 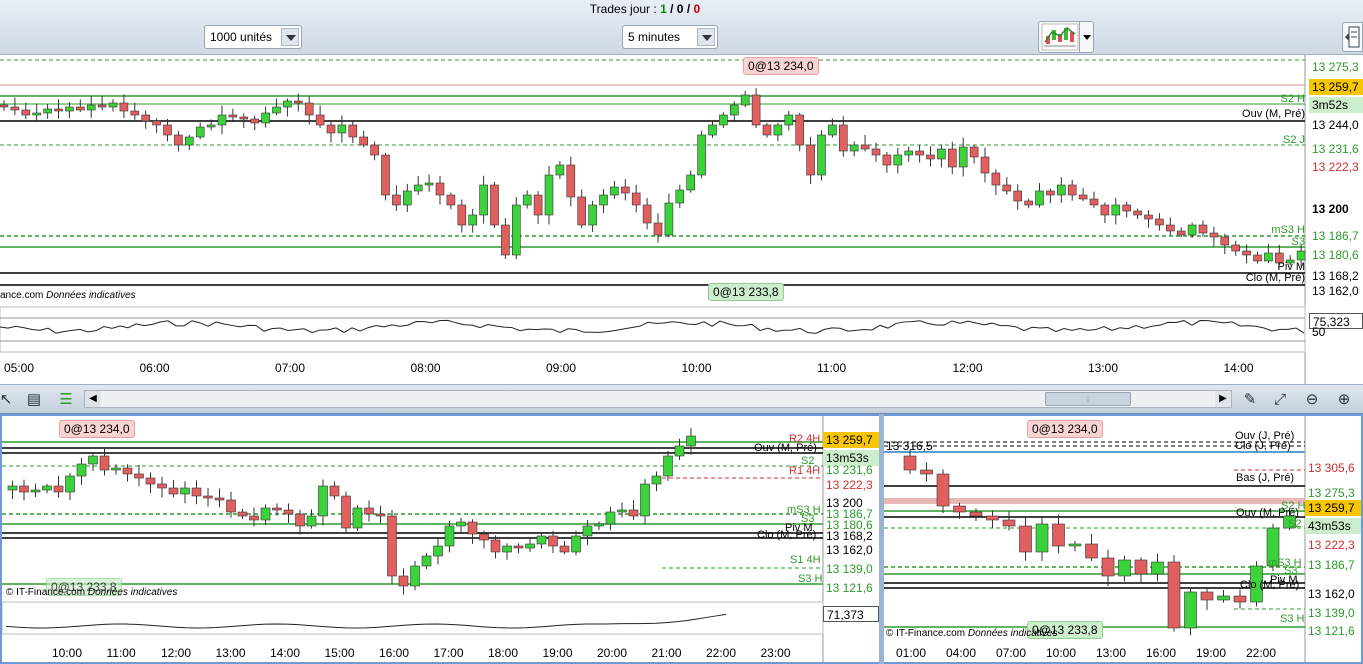 I want to click on scroll-left-icon: ◀, so click(x=93, y=399).